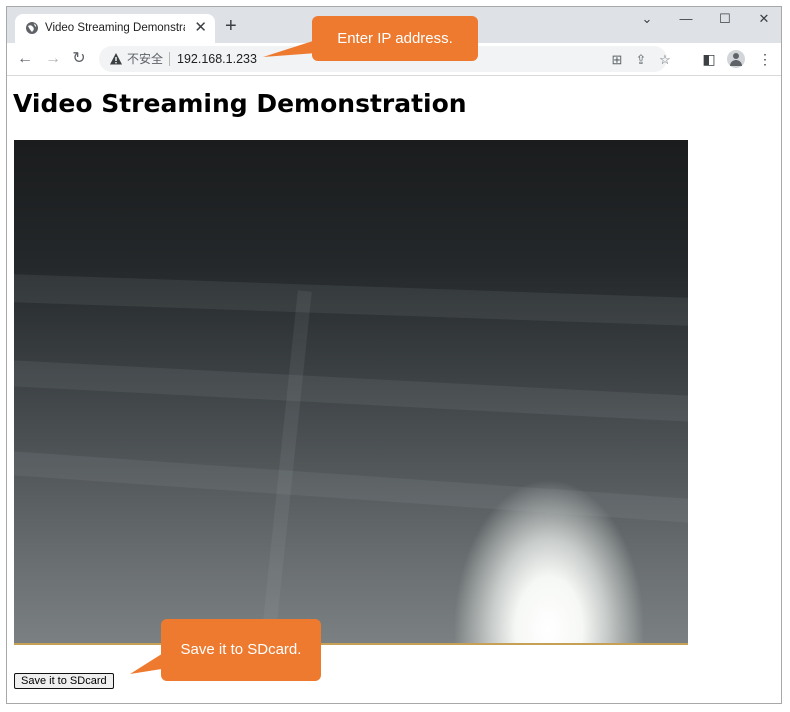  What do you see at coordinates (64, 681) in the screenshot?
I see `save-to-sdcard-button: Save it to SDcard` at bounding box center [64, 681].